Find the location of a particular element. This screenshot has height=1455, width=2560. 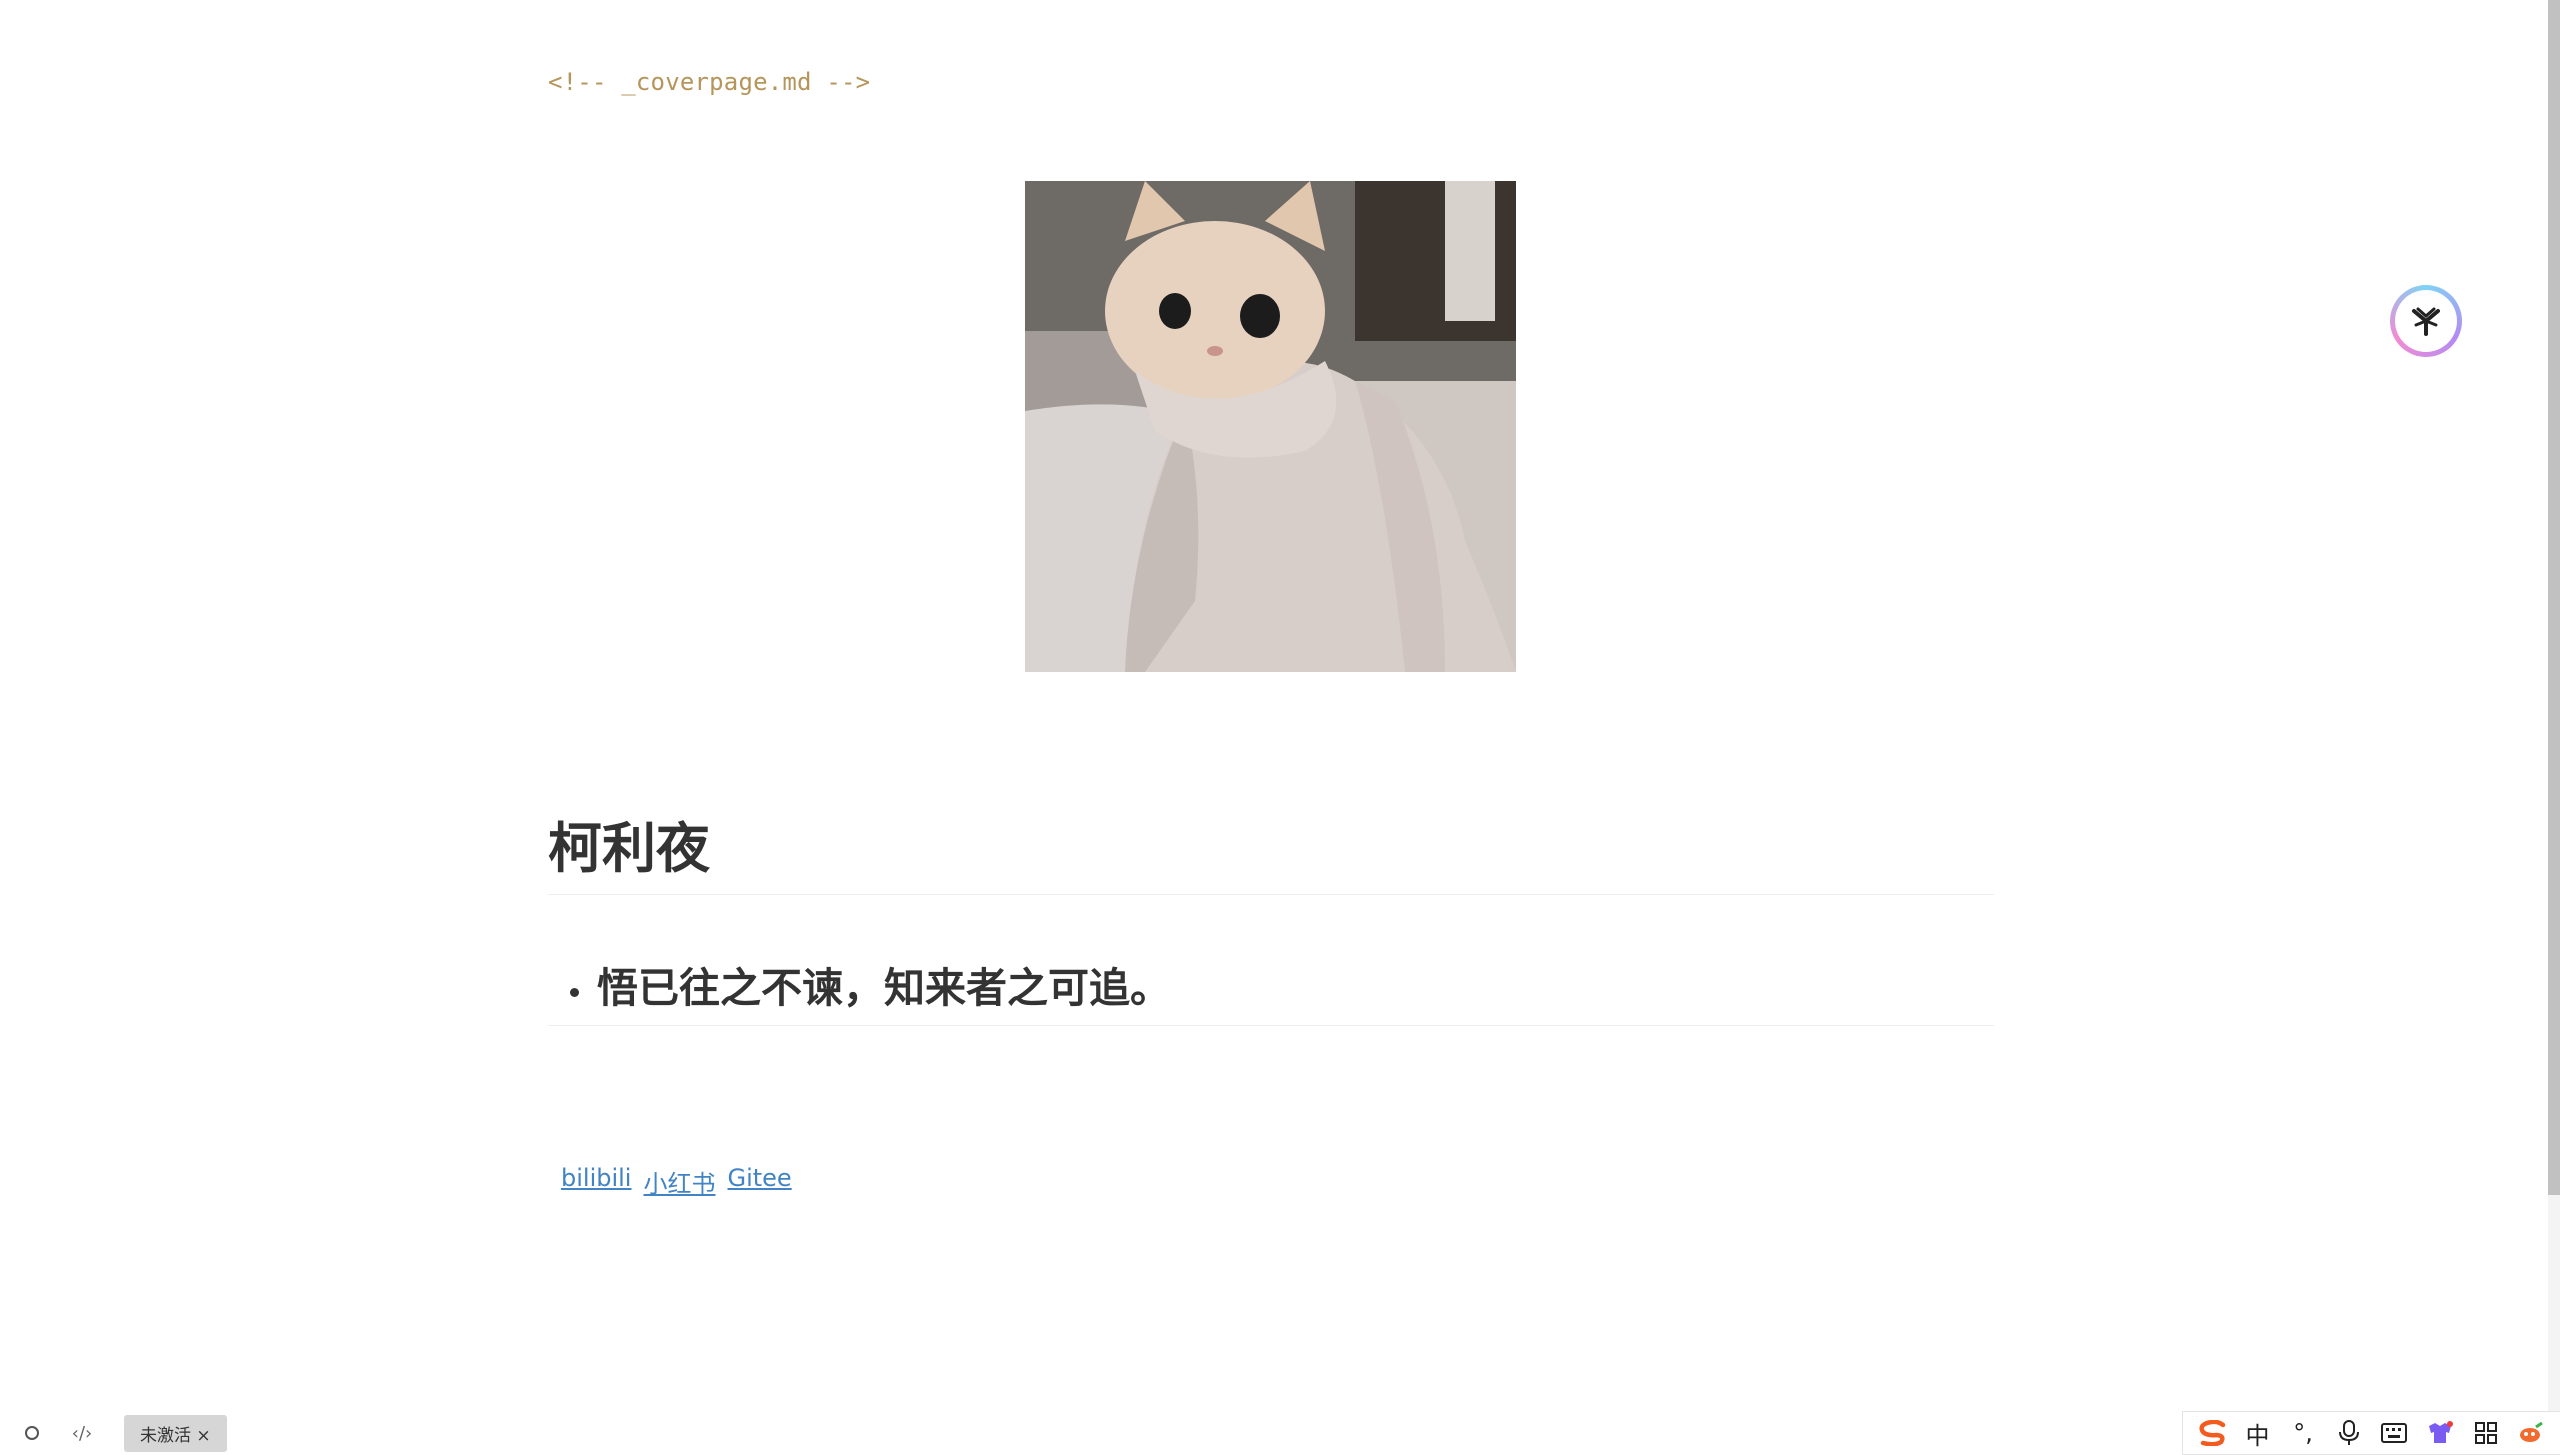

bullet-icon is located at coordinates (574, 993).